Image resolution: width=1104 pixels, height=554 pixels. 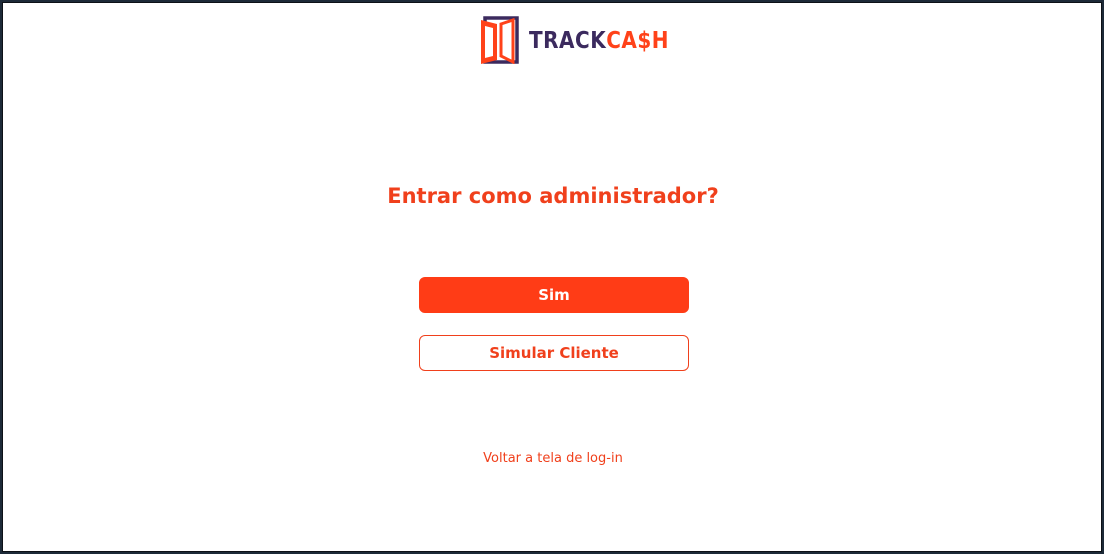 What do you see at coordinates (554, 353) in the screenshot?
I see `simulate-client-button: Simular Cliente` at bounding box center [554, 353].